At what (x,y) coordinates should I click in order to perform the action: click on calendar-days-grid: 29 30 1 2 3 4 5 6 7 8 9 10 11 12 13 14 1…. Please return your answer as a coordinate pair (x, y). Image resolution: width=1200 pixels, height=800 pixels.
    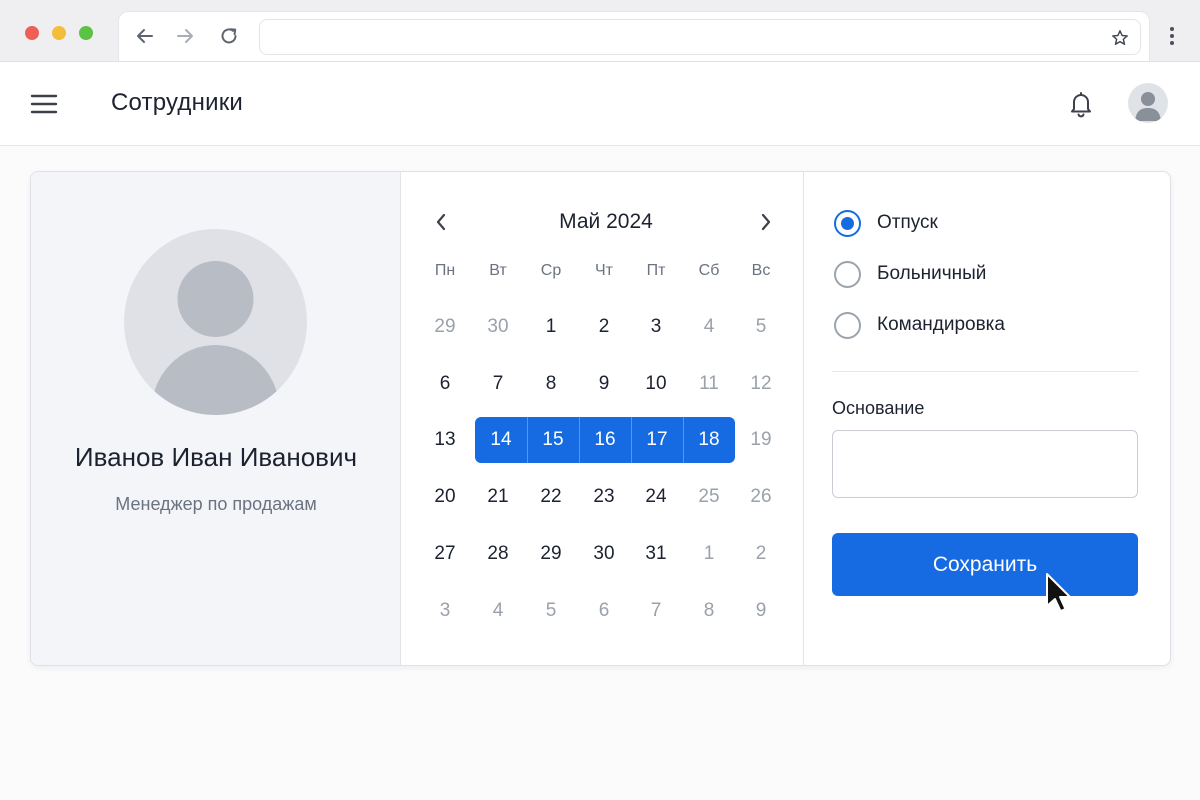
    Looking at the image, I should click on (604, 474).